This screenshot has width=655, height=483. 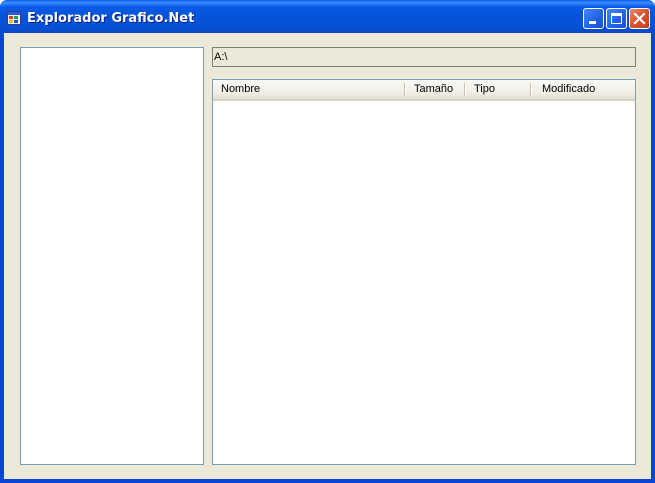 What do you see at coordinates (424, 57) in the screenshot?
I see `address-field: A:\` at bounding box center [424, 57].